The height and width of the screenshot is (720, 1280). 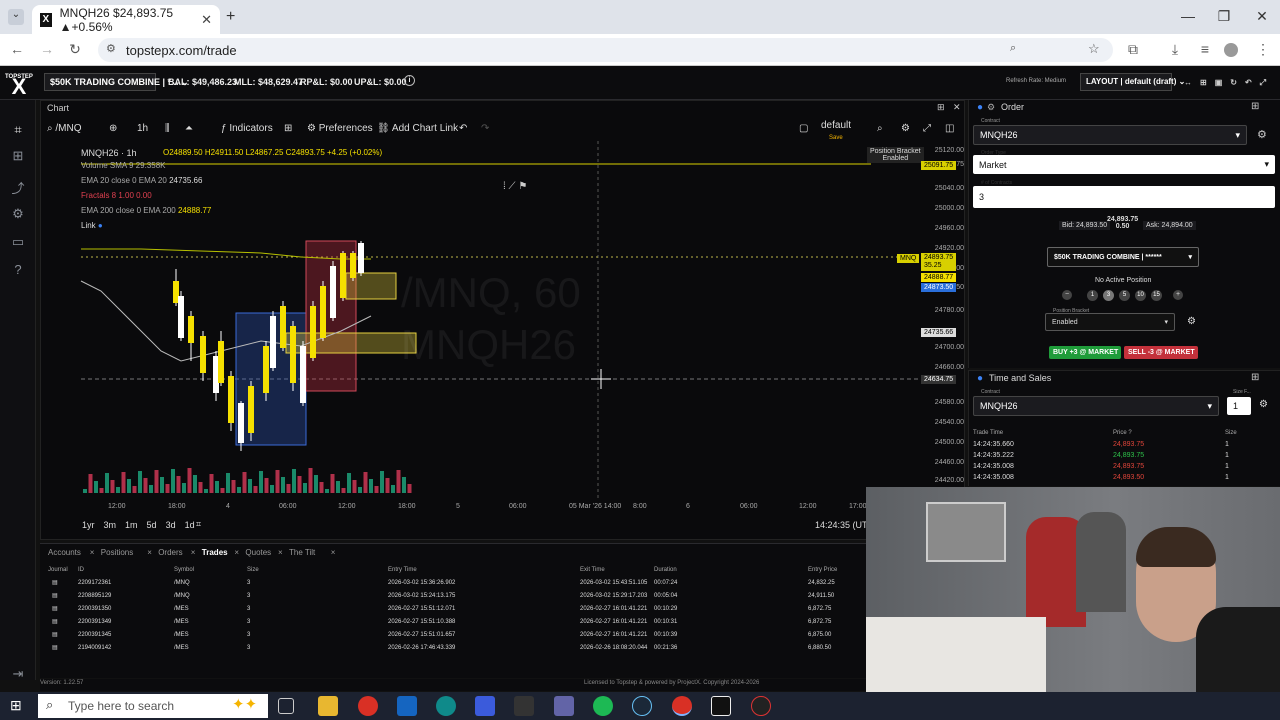 What do you see at coordinates (92, 225) in the screenshot?
I see `legend-link: Link ●` at bounding box center [92, 225].